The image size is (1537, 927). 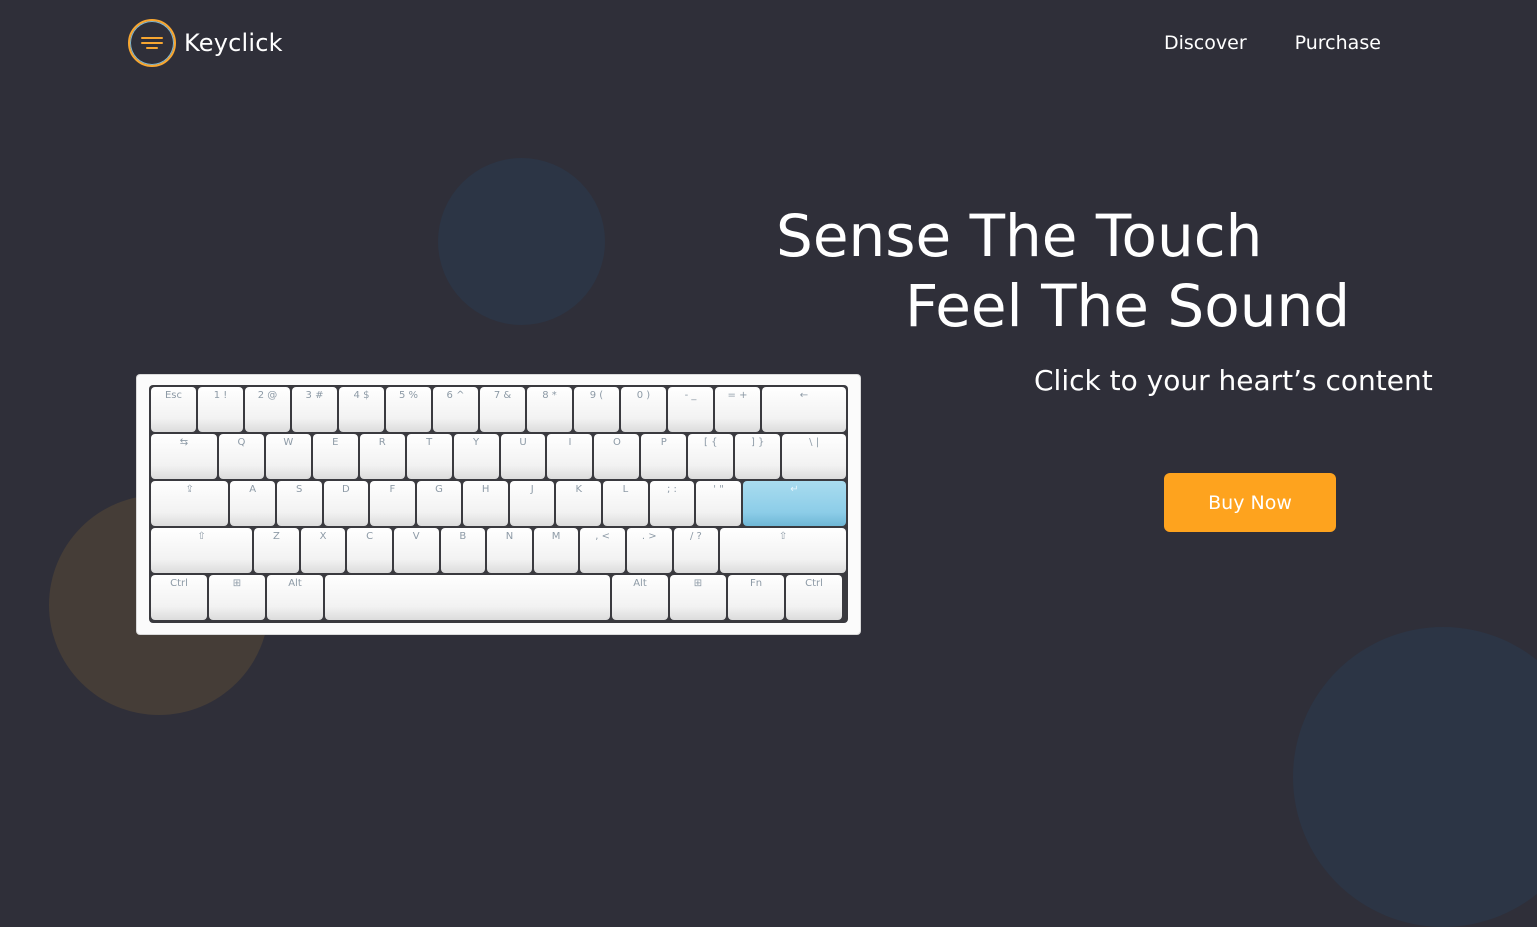 I want to click on keycap: T, so click(x=429, y=456).